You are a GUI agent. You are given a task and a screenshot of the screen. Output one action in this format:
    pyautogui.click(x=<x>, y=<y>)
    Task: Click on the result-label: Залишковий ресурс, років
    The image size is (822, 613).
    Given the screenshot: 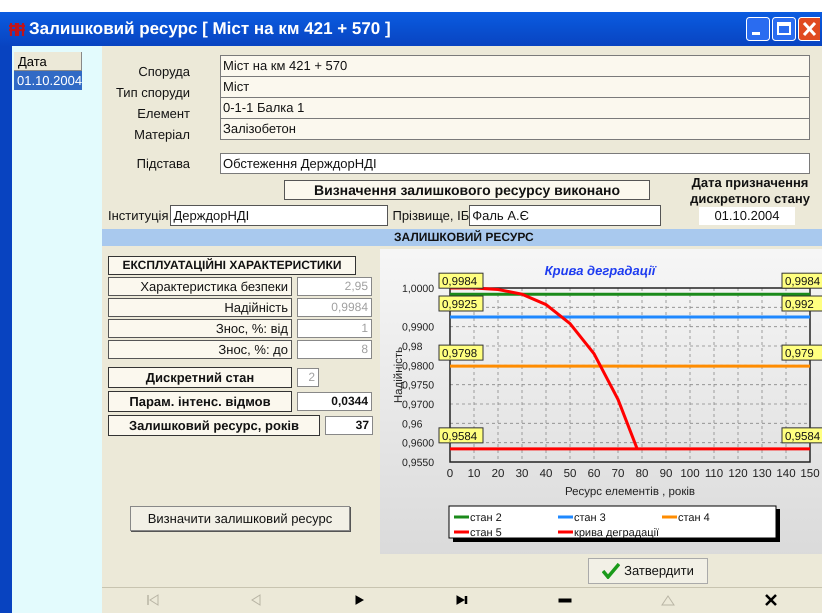 What is the action you would take?
    pyautogui.click(x=214, y=425)
    